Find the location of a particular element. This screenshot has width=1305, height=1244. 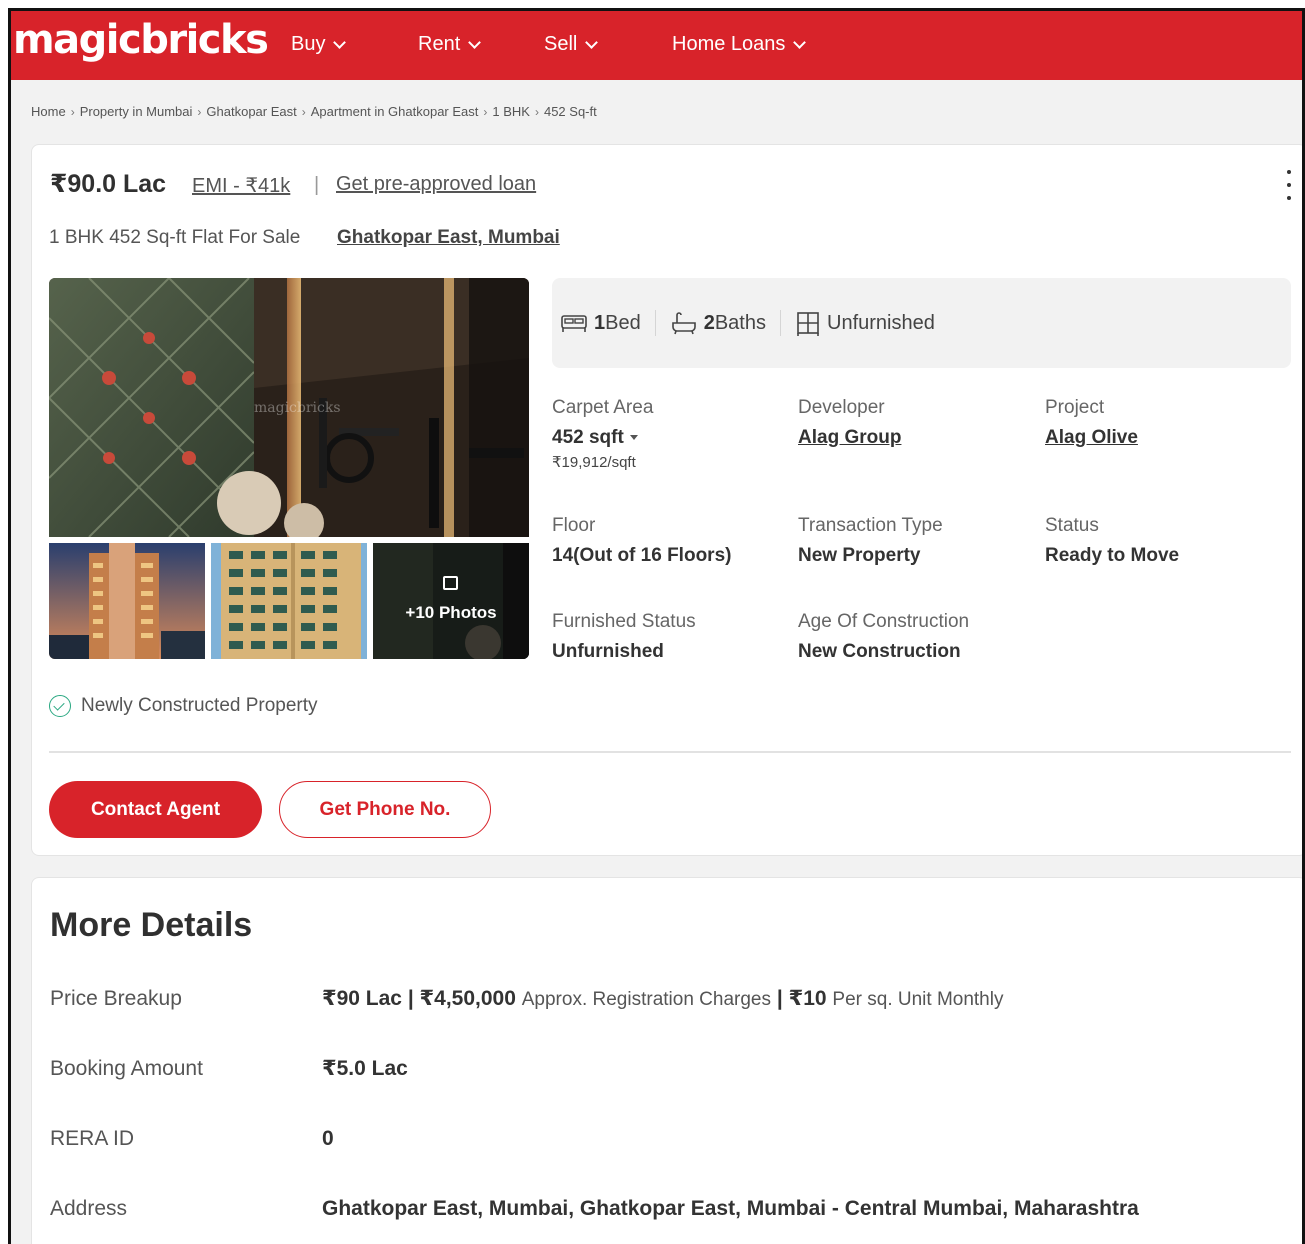

nav-sell: Sell is located at coordinates (571, 44).